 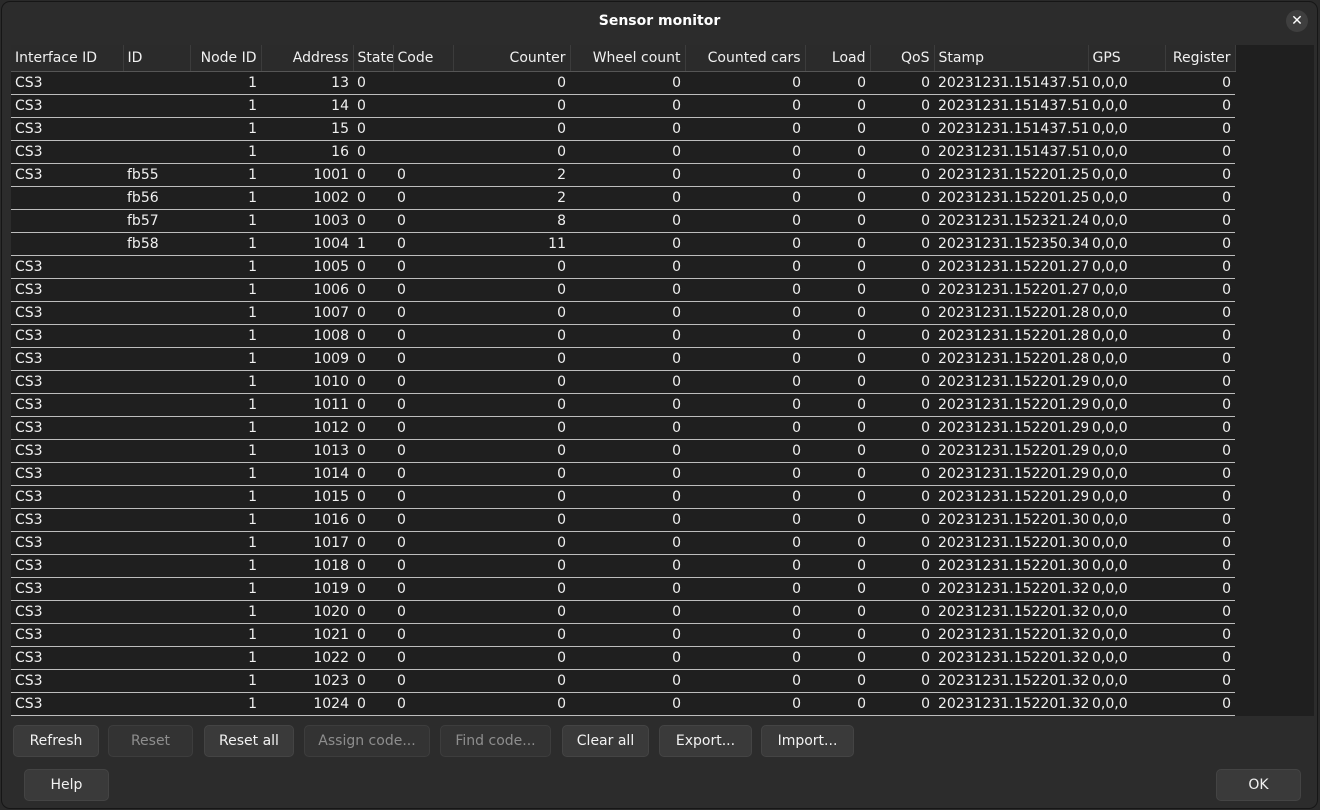 I want to click on column-header: State, so click(x=373, y=58).